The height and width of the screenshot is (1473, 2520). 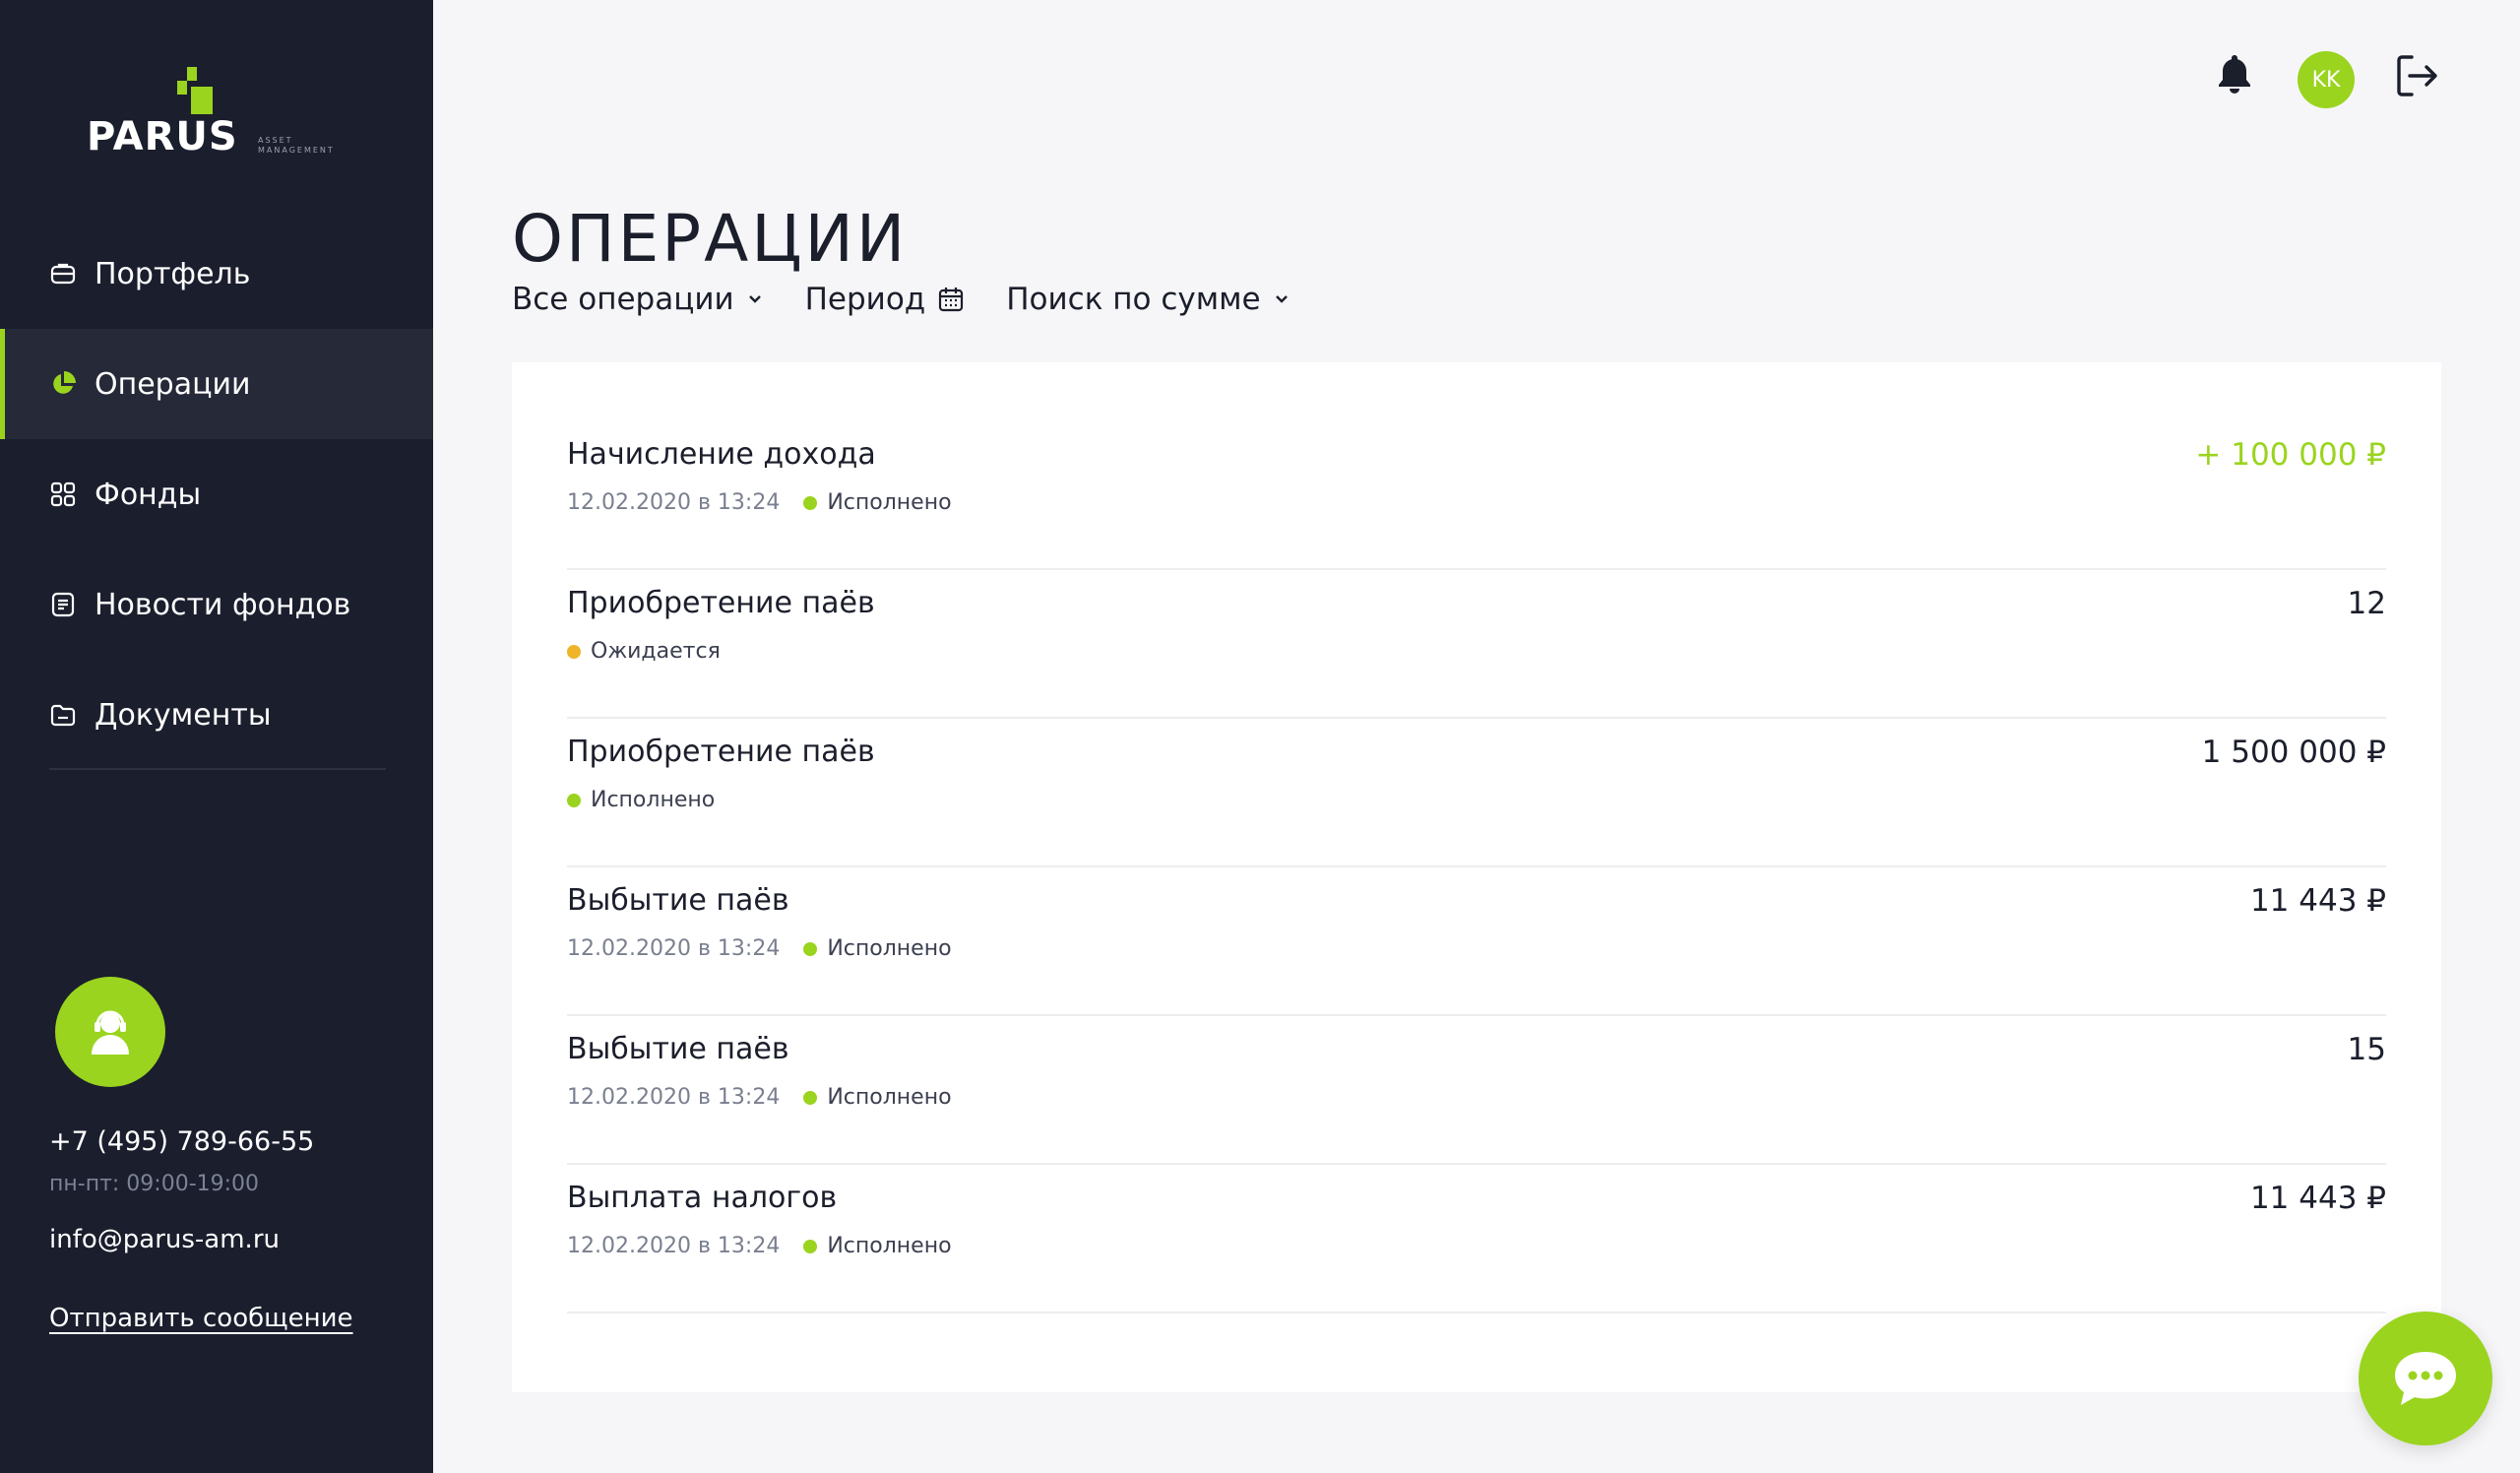 What do you see at coordinates (275, 140) in the screenshot?
I see `brand-subtitle-line1: ASSET` at bounding box center [275, 140].